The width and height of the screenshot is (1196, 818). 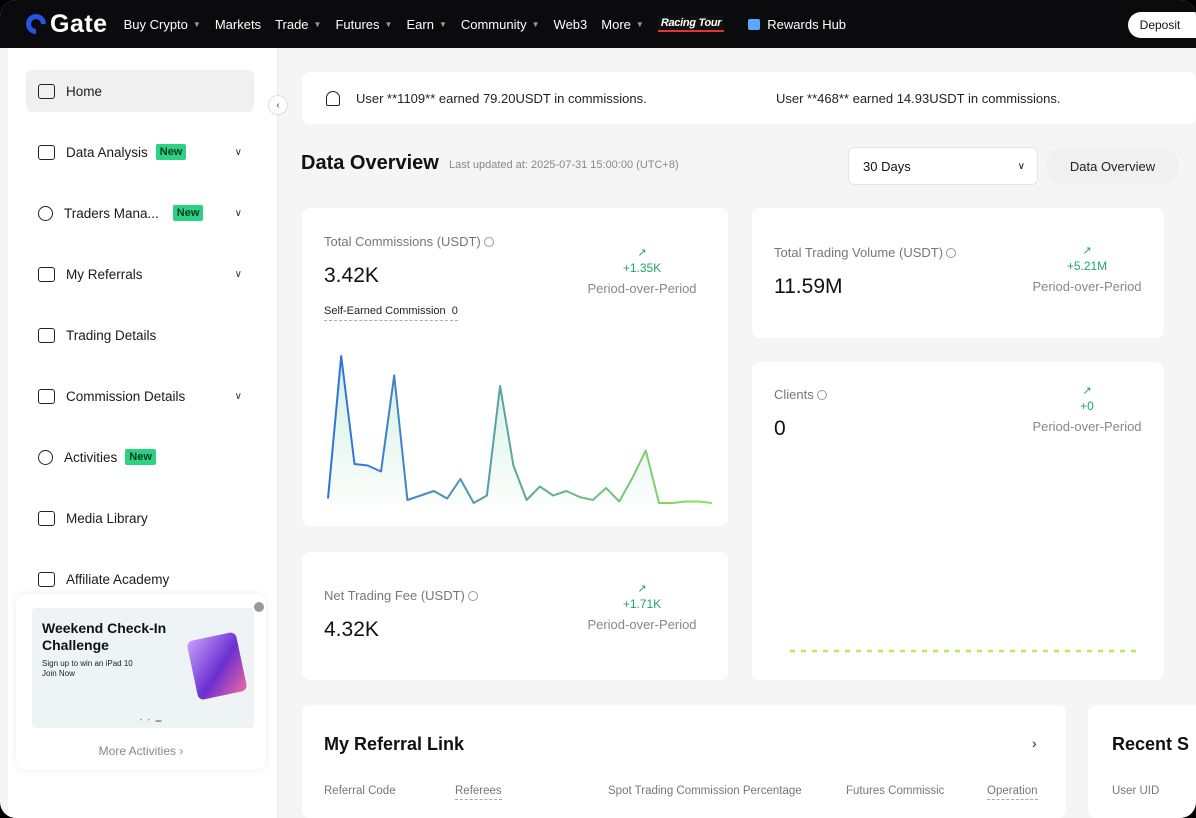 What do you see at coordinates (394, 744) in the screenshot?
I see `referral-link-title: My Referral Link` at bounding box center [394, 744].